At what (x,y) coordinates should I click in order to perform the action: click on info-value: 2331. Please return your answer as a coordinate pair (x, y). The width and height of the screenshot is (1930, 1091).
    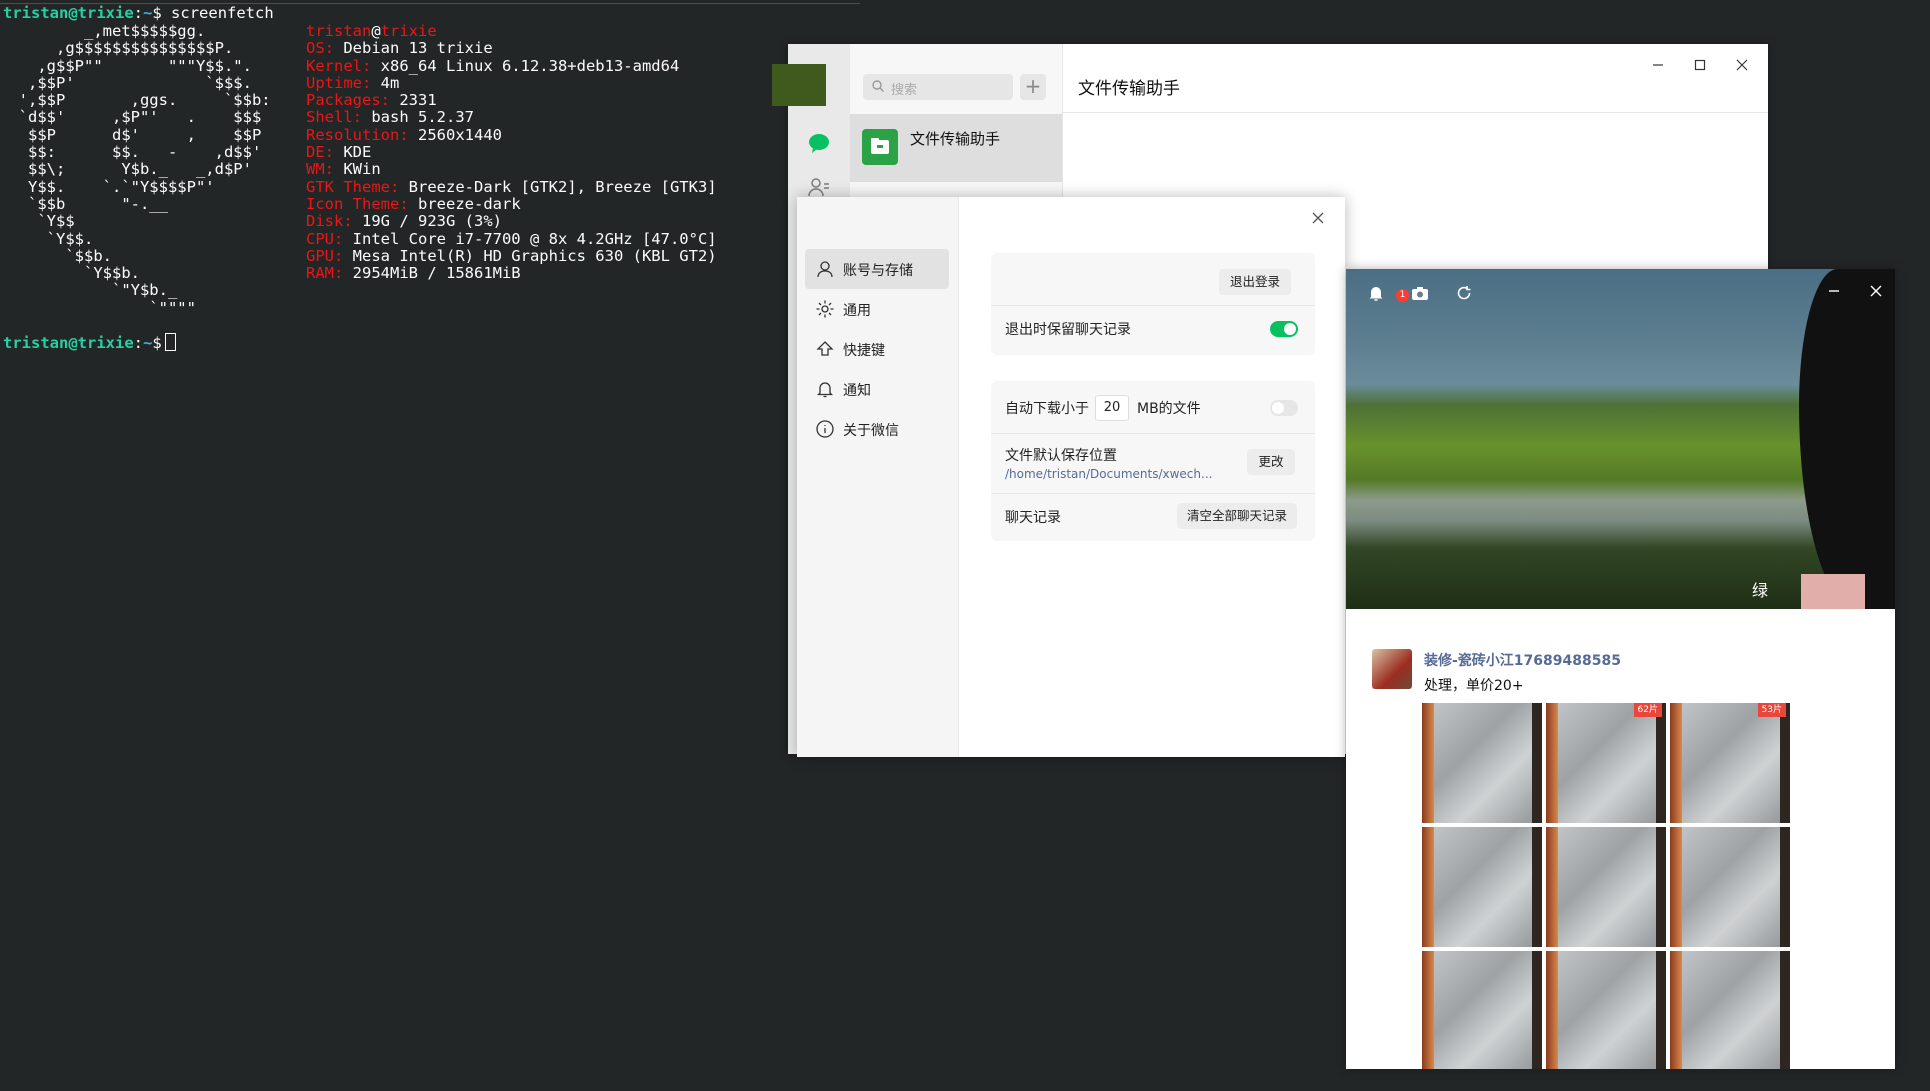
    Looking at the image, I should click on (418, 100).